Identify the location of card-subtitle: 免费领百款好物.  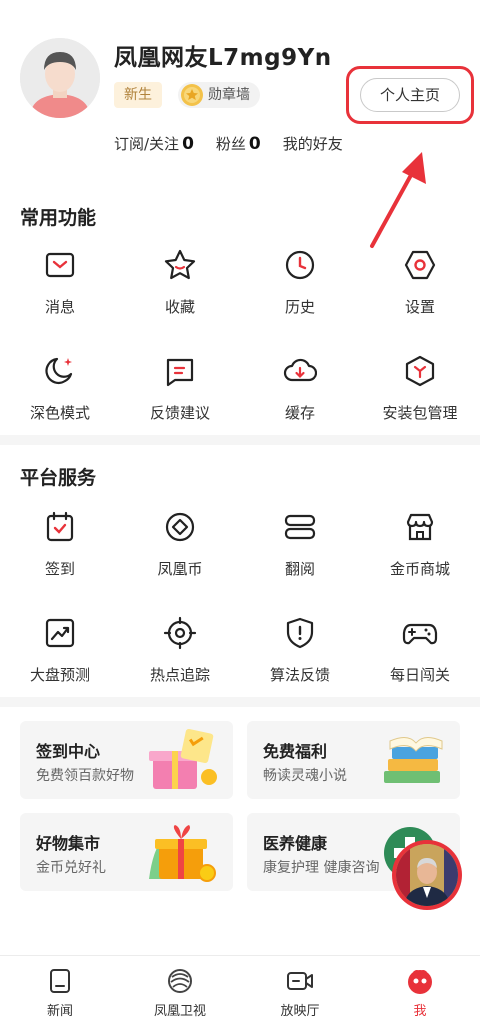
(85, 776).